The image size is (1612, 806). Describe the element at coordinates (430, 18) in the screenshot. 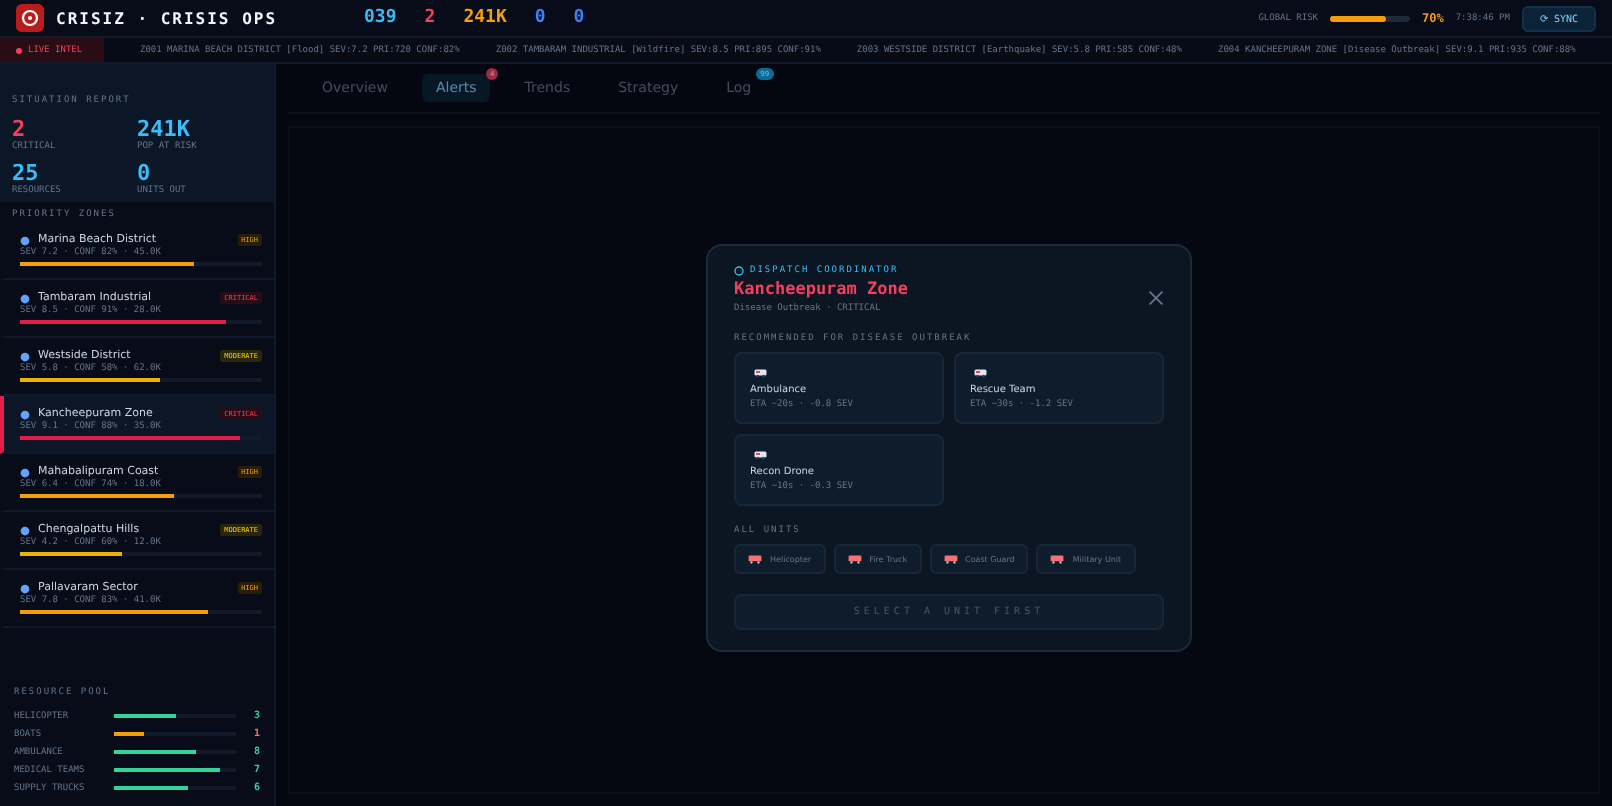

I see `header-stat: 2` at that location.